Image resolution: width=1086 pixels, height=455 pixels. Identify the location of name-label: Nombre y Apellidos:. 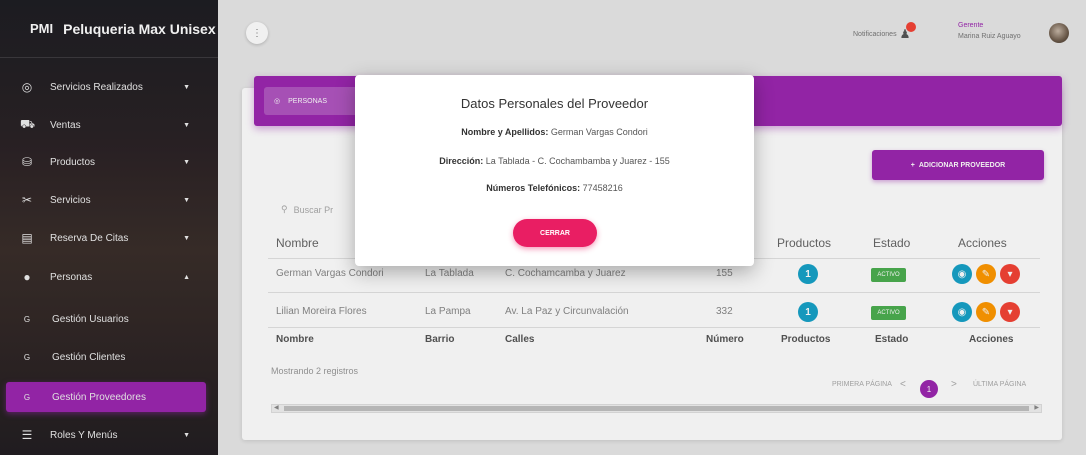
(505, 132).